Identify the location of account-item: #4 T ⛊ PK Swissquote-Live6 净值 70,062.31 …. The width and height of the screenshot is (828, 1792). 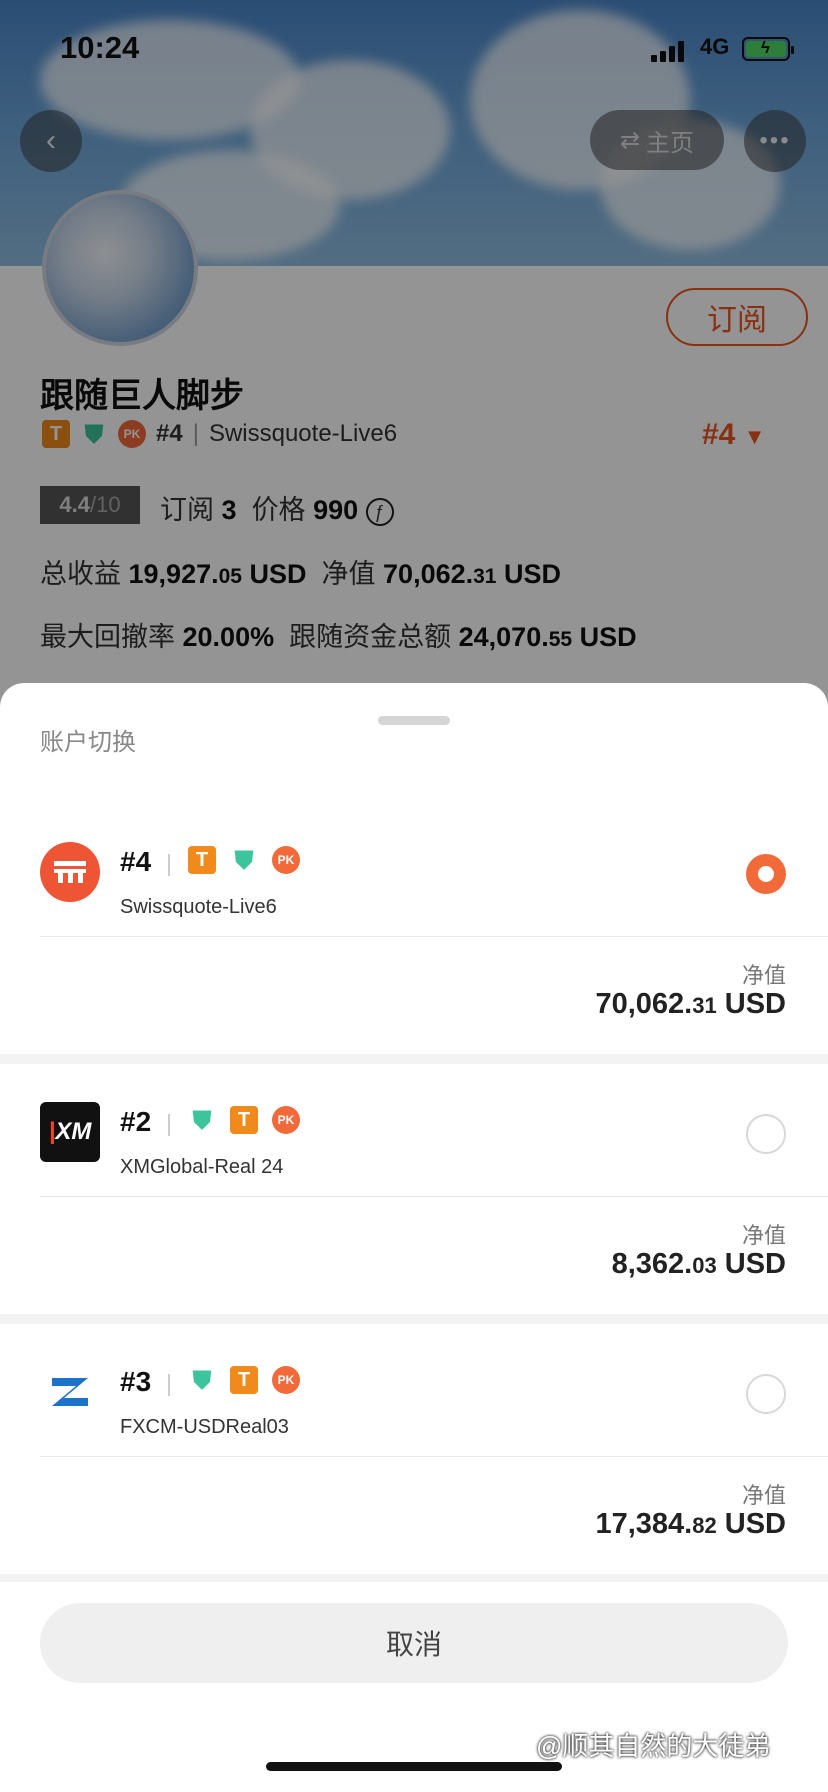
(414, 945).